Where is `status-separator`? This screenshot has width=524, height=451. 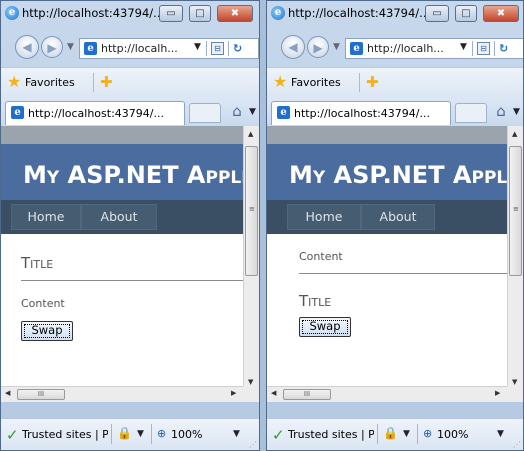 status-separator is located at coordinates (417, 434).